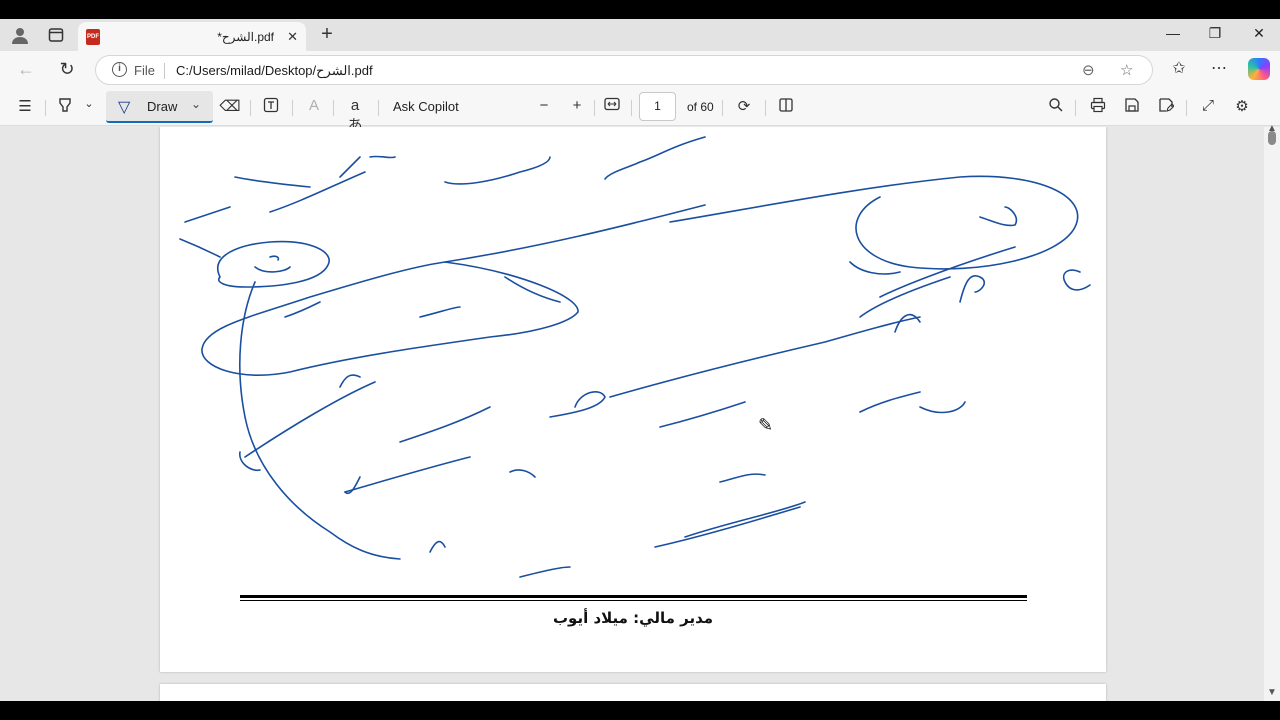 The height and width of the screenshot is (720, 1280). I want to click on fullscreen-icon: ⤢, so click(1208, 105).